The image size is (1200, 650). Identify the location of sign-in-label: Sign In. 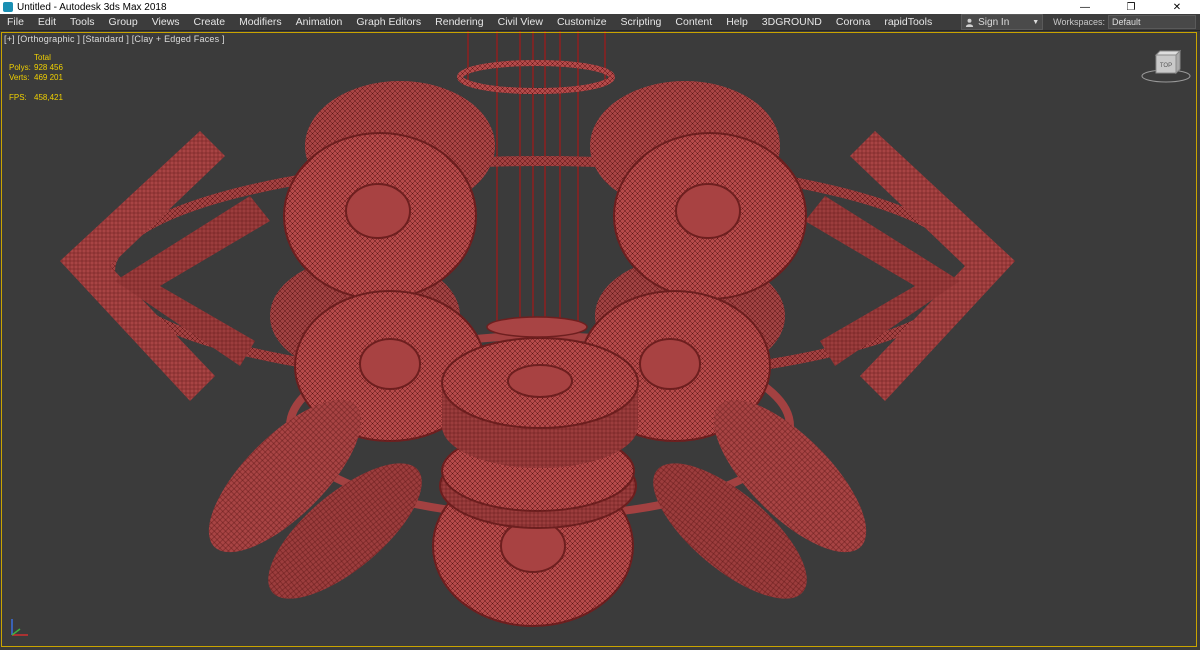
(994, 22).